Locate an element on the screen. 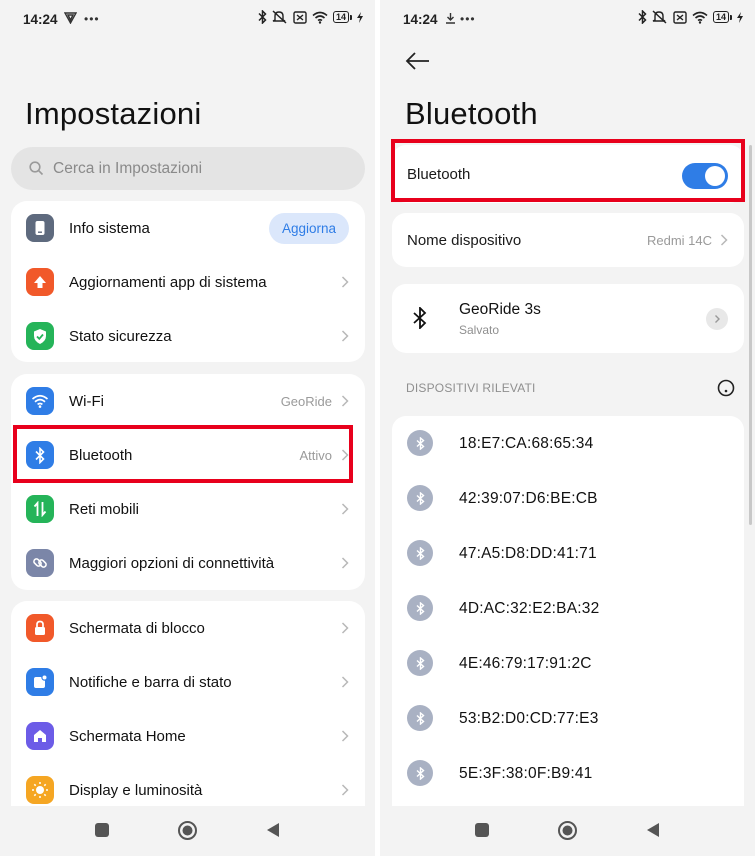 This screenshot has width=755, height=856. vpn-icon is located at coordinates (70, 19).